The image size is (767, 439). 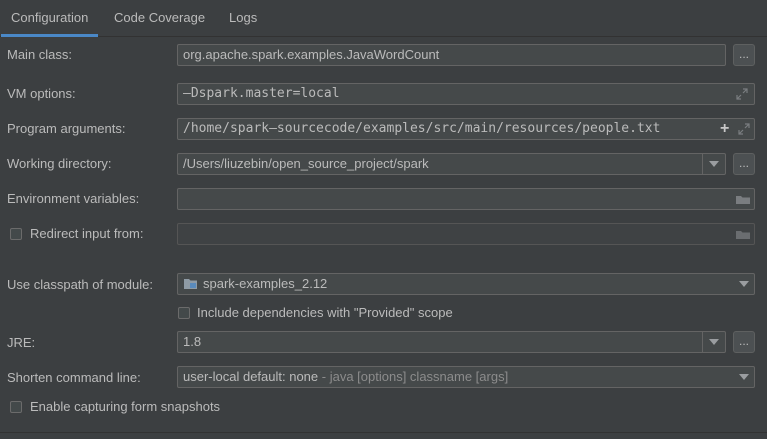 I want to click on jre-dropdown: 1.8, so click(x=451, y=342).